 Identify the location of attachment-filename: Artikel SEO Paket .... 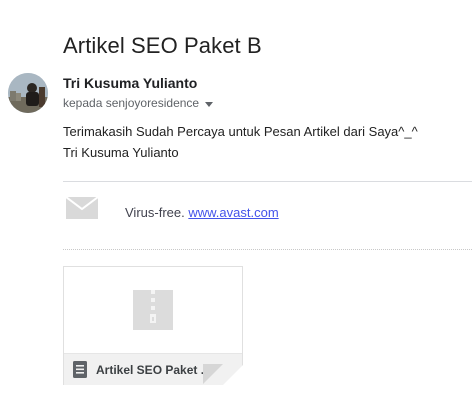
(153, 370).